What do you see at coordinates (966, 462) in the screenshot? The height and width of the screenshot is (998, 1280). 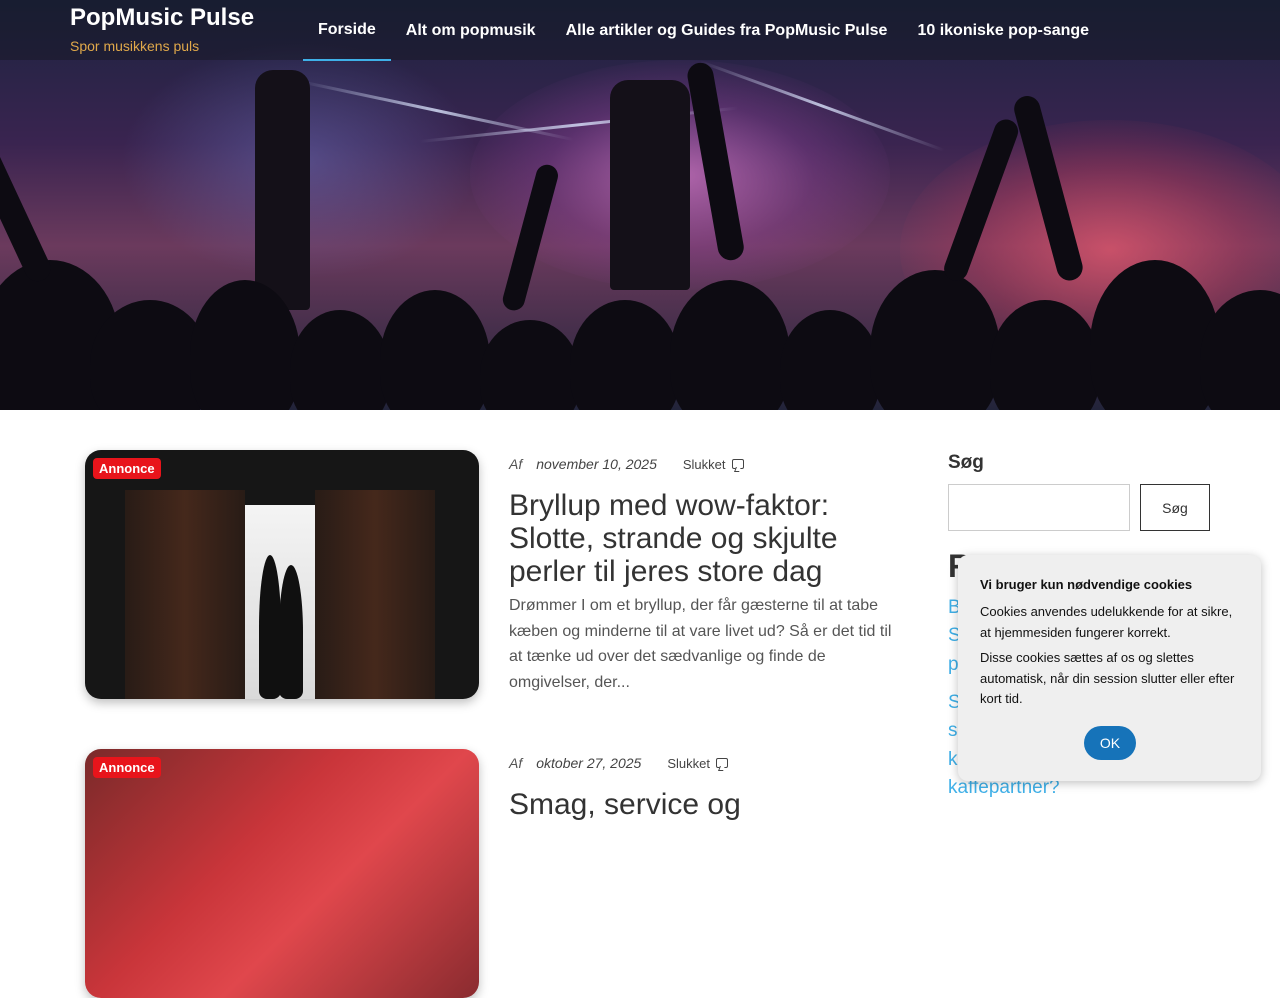 I see `search-widget-title: Søg` at bounding box center [966, 462].